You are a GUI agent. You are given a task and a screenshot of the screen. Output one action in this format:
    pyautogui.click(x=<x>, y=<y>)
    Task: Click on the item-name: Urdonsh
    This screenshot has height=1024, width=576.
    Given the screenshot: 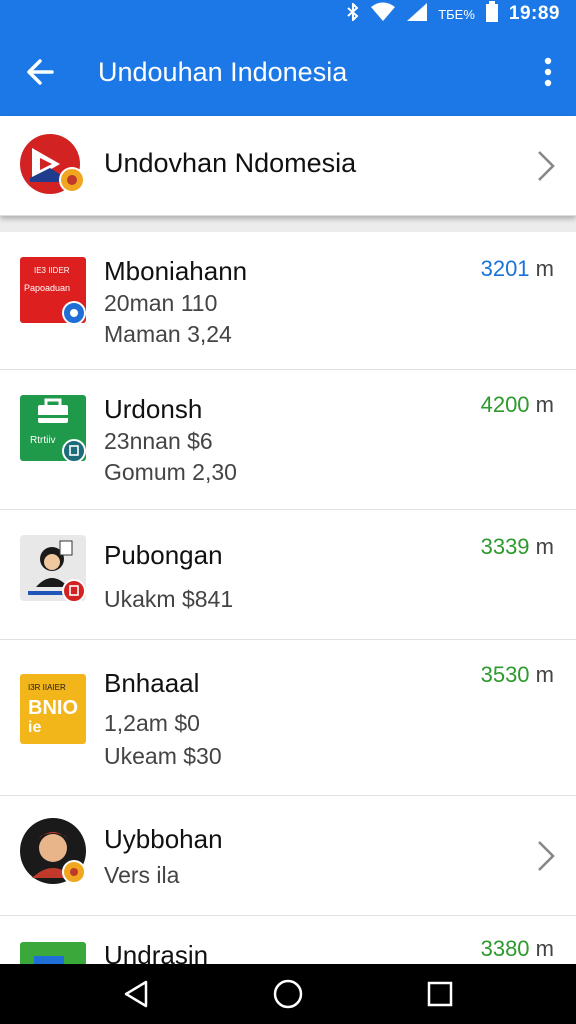 What is the action you would take?
    pyautogui.click(x=153, y=409)
    